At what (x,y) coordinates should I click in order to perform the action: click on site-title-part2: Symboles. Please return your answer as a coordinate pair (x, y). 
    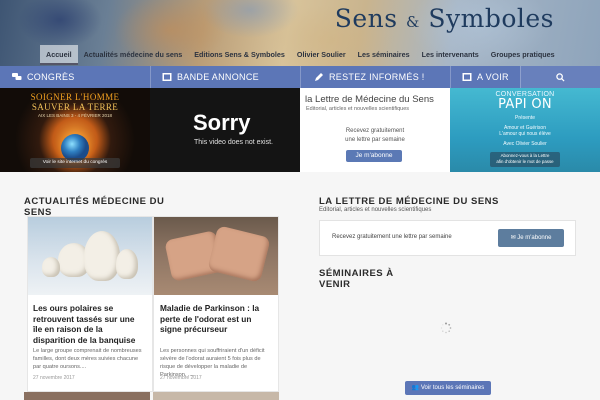
    Looking at the image, I should click on (491, 18).